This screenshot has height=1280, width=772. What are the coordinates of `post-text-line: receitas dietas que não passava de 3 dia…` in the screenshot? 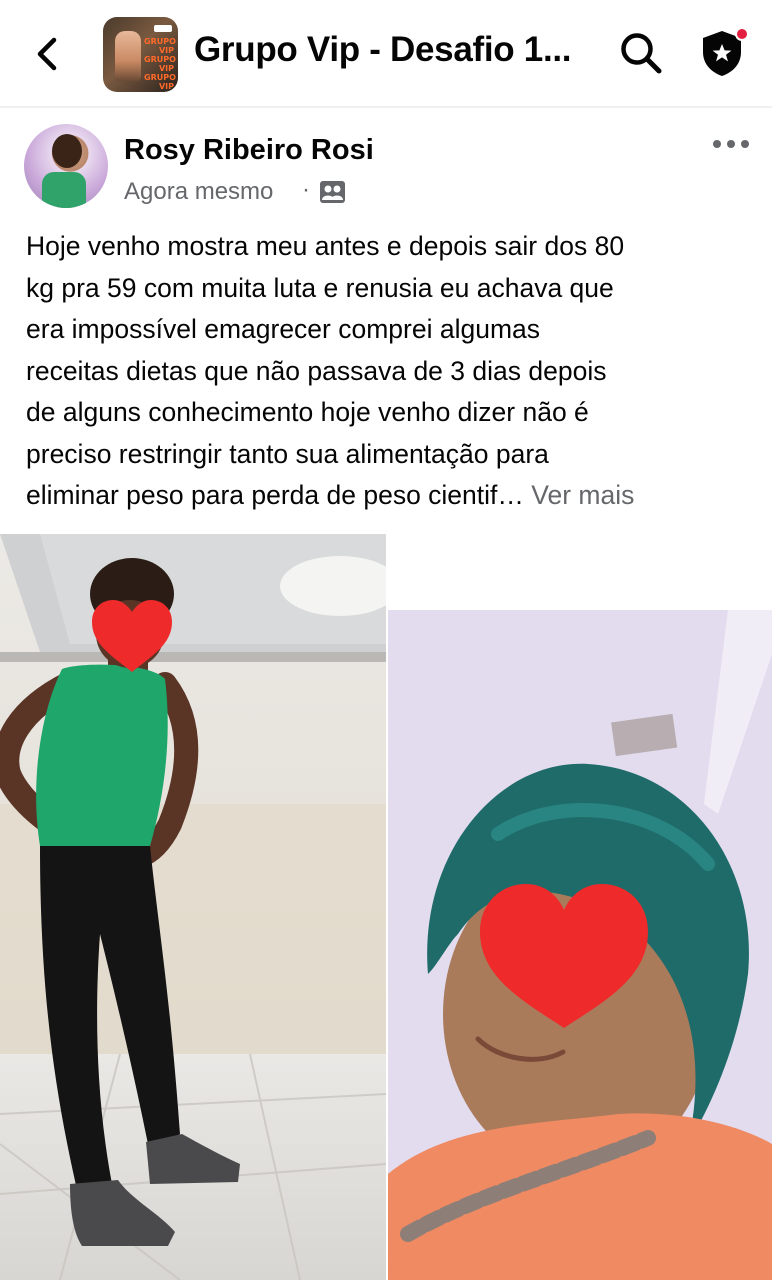 It's located at (316, 370).